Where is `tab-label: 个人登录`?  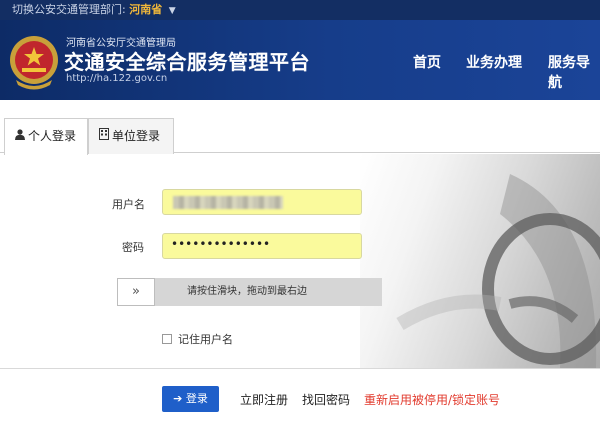
tab-label: 个人登录 is located at coordinates (52, 136).